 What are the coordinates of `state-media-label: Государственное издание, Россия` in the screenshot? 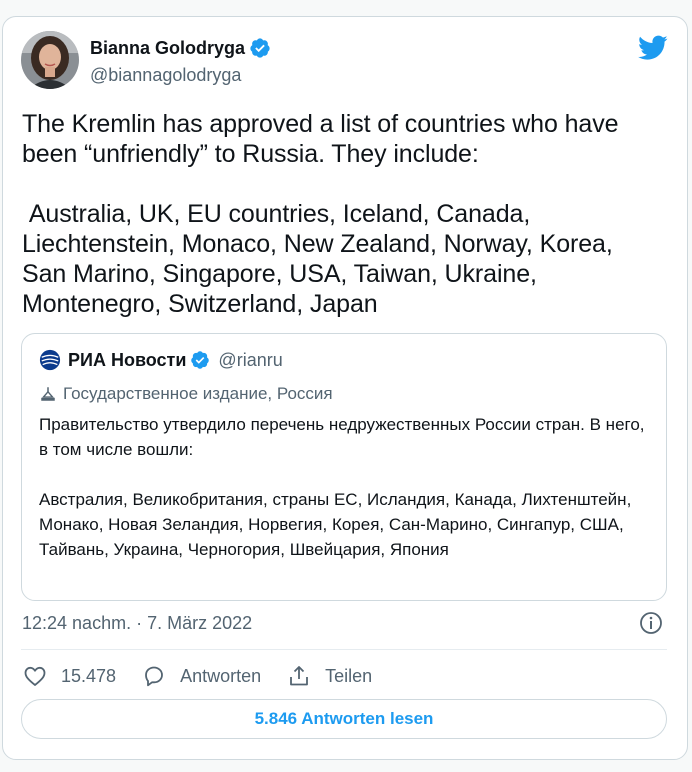 It's located at (186, 394).